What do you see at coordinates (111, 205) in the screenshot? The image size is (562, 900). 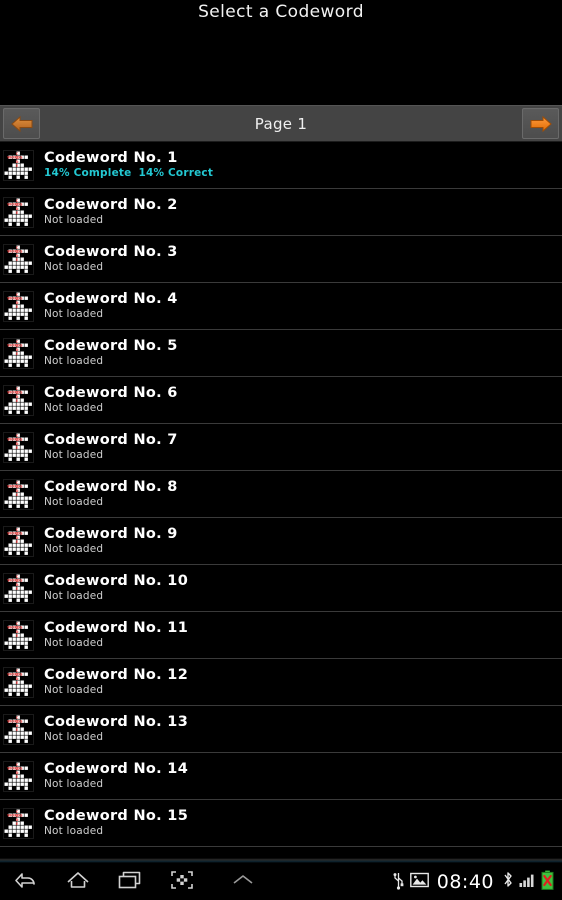 I see `list-item-title: Codeword No. 2` at bounding box center [111, 205].